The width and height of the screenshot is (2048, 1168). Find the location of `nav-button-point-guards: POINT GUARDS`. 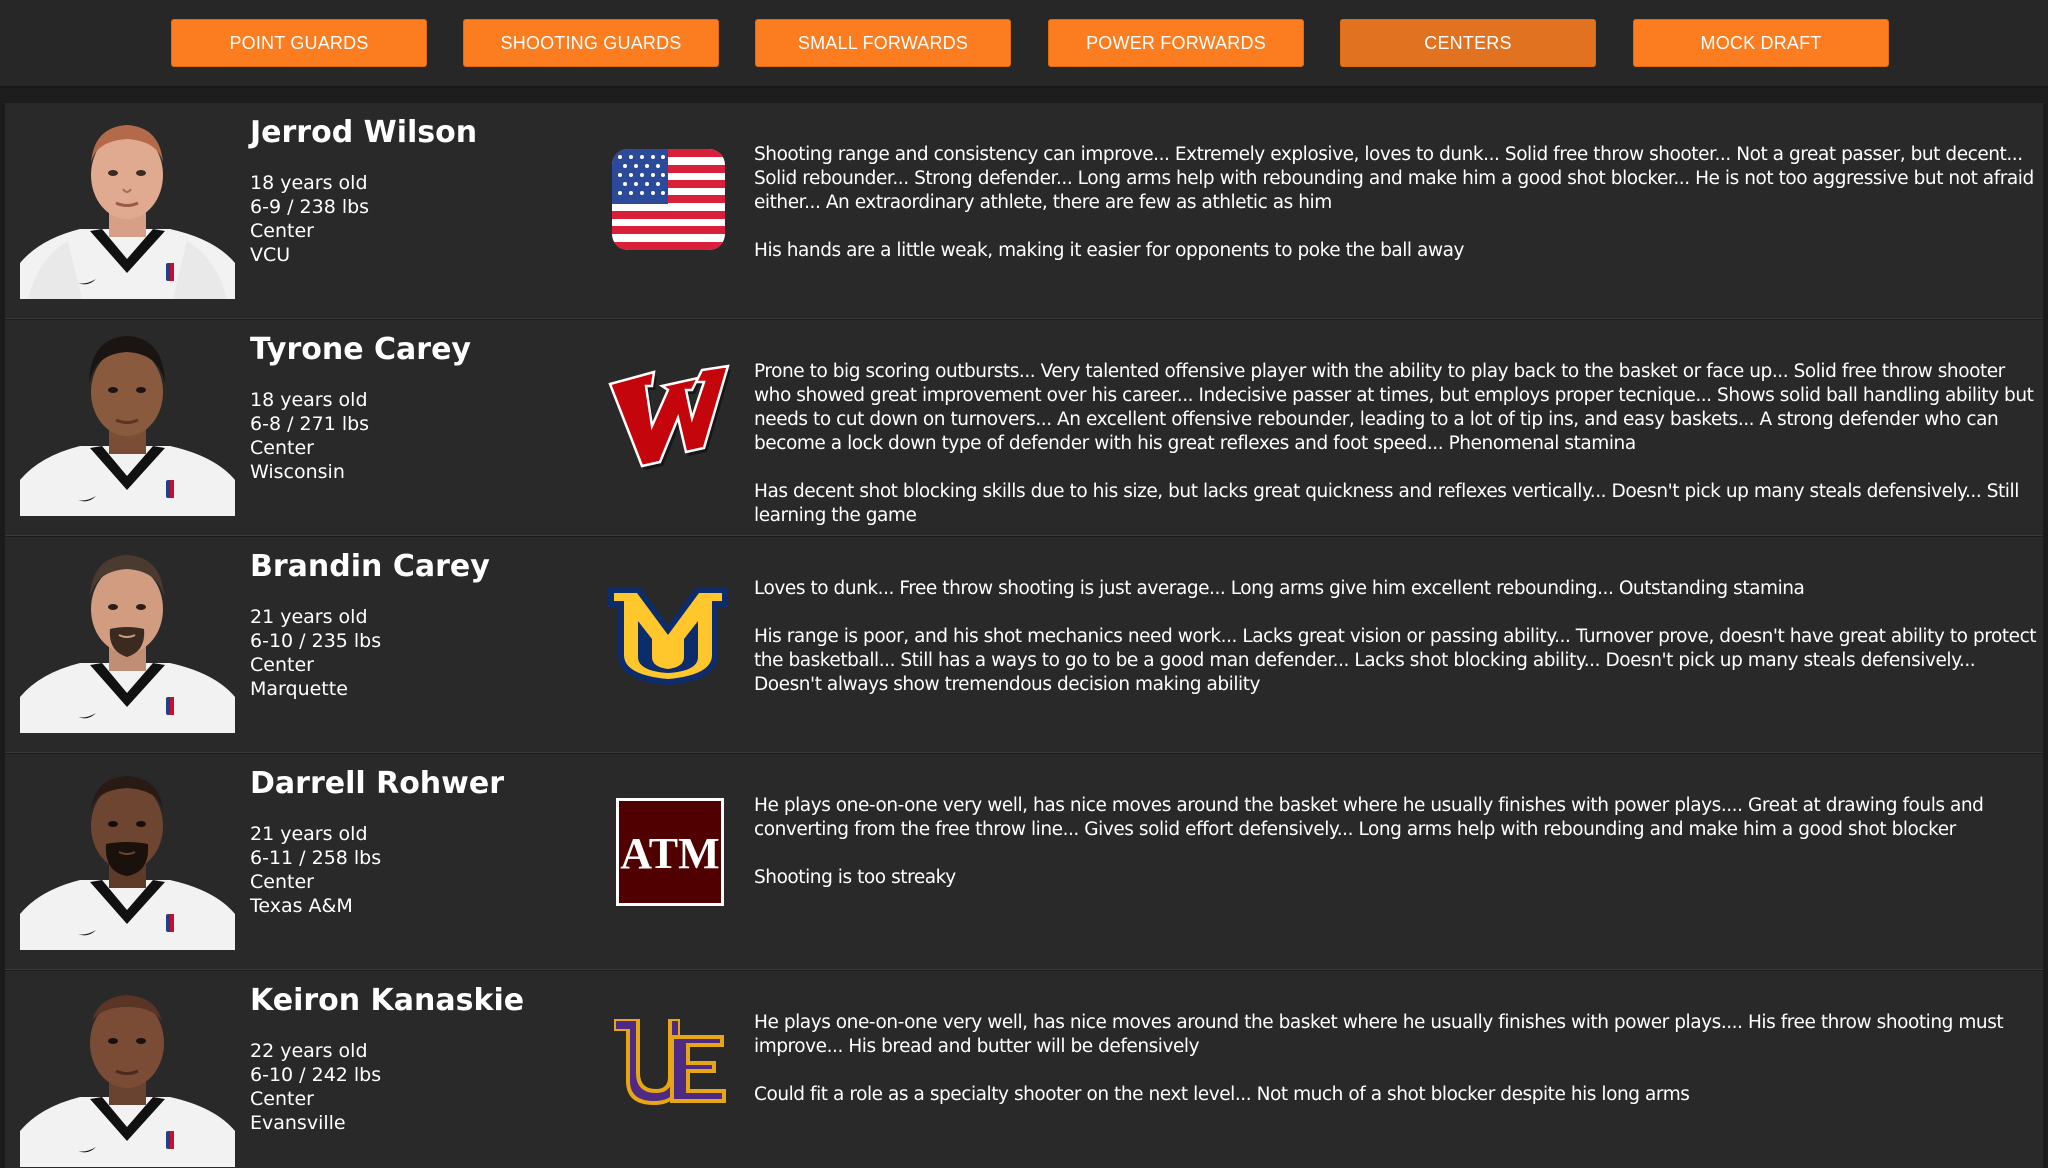

nav-button-point-guards: POINT GUARDS is located at coordinates (299, 43).